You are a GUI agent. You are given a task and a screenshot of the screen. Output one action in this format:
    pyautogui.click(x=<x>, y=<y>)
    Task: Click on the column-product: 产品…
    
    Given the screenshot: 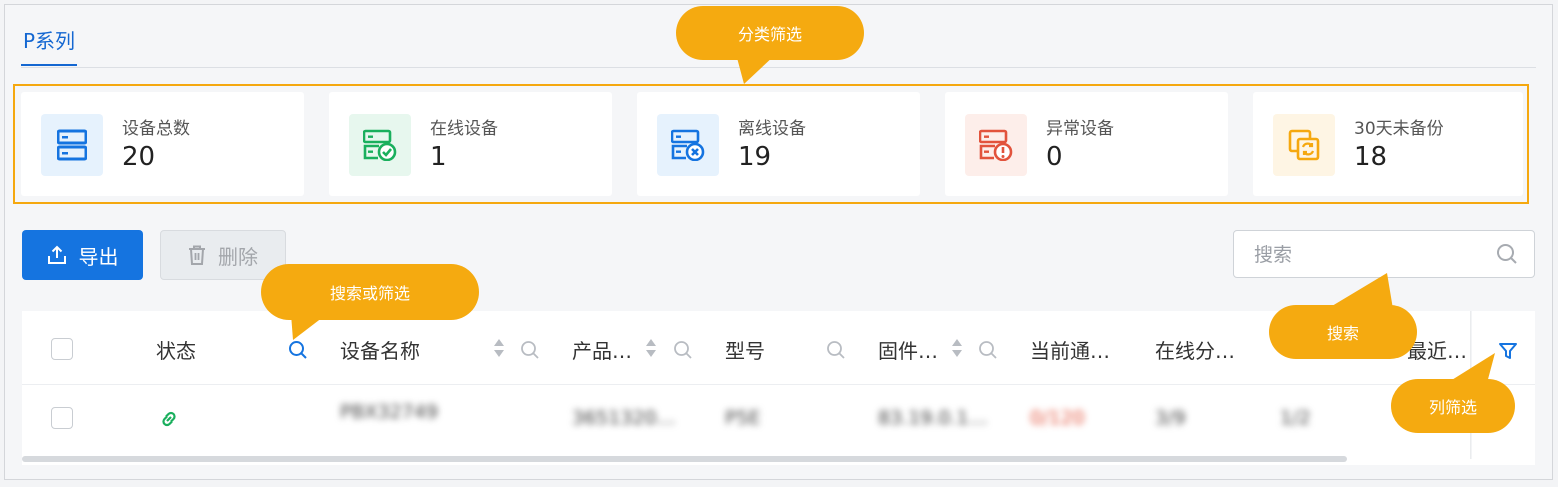 What is the action you would take?
    pyautogui.click(x=602, y=349)
    